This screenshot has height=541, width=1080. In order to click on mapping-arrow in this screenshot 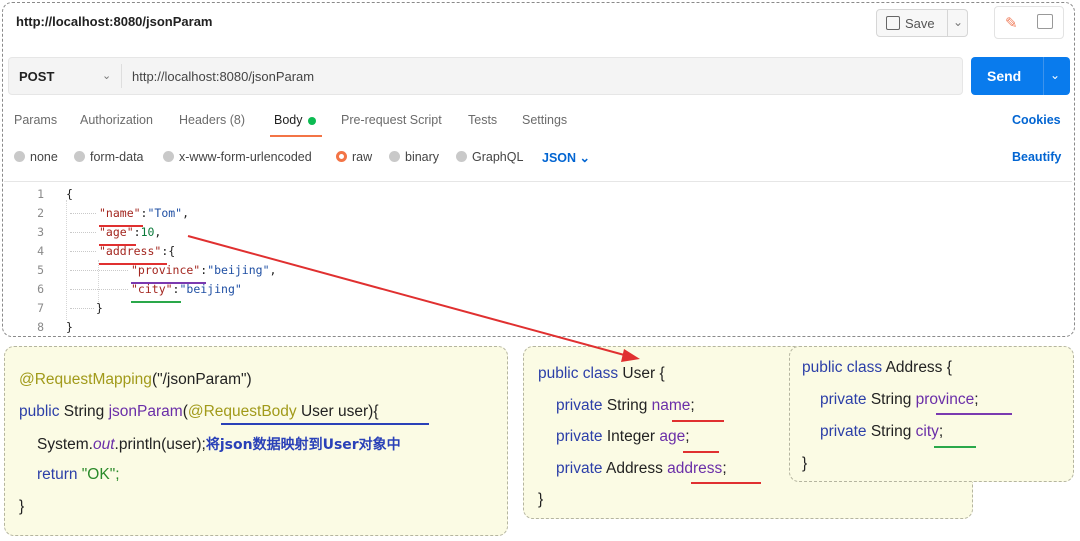, I will do `click(413, 298)`.